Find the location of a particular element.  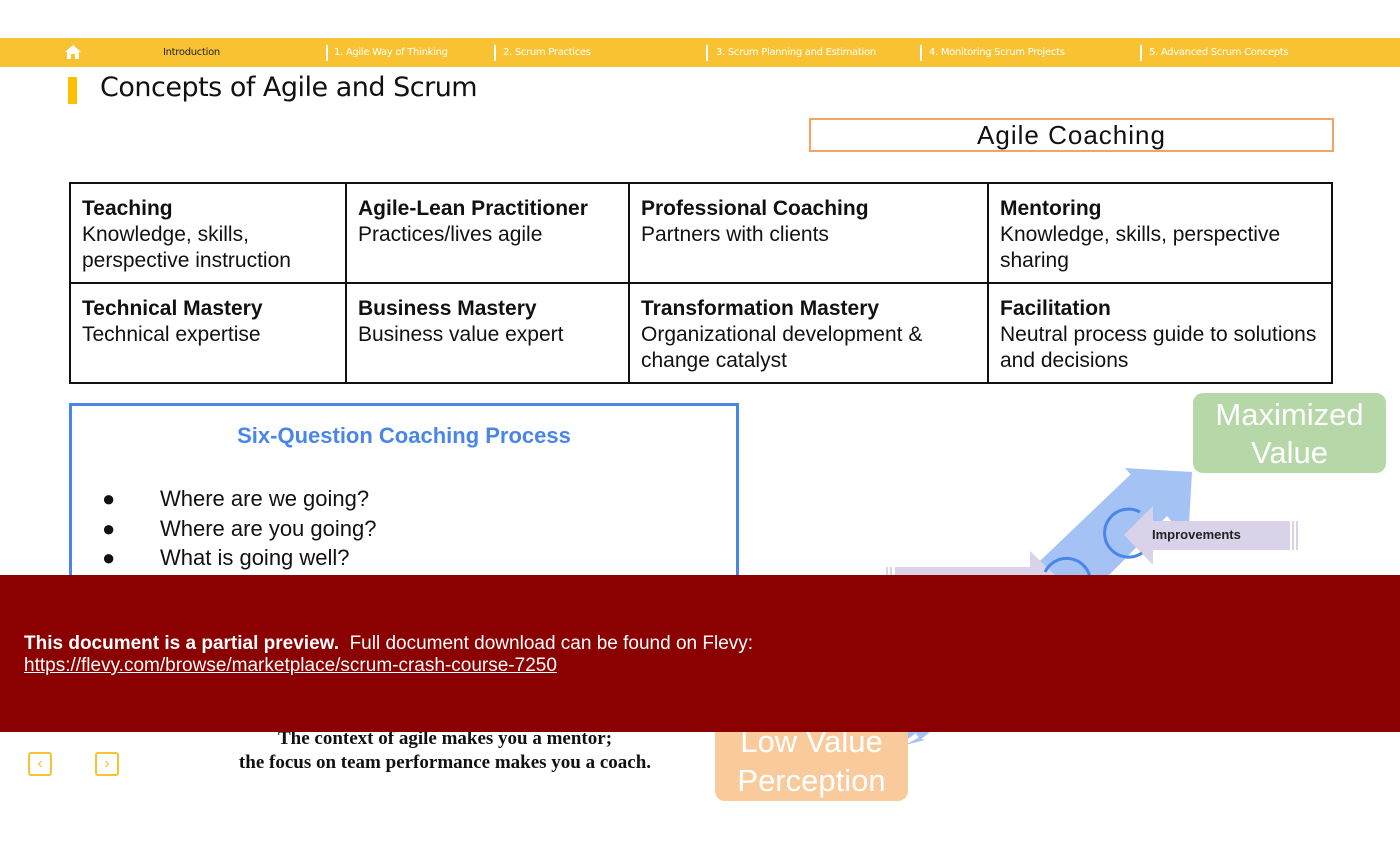

home-icon is located at coordinates (73, 52).